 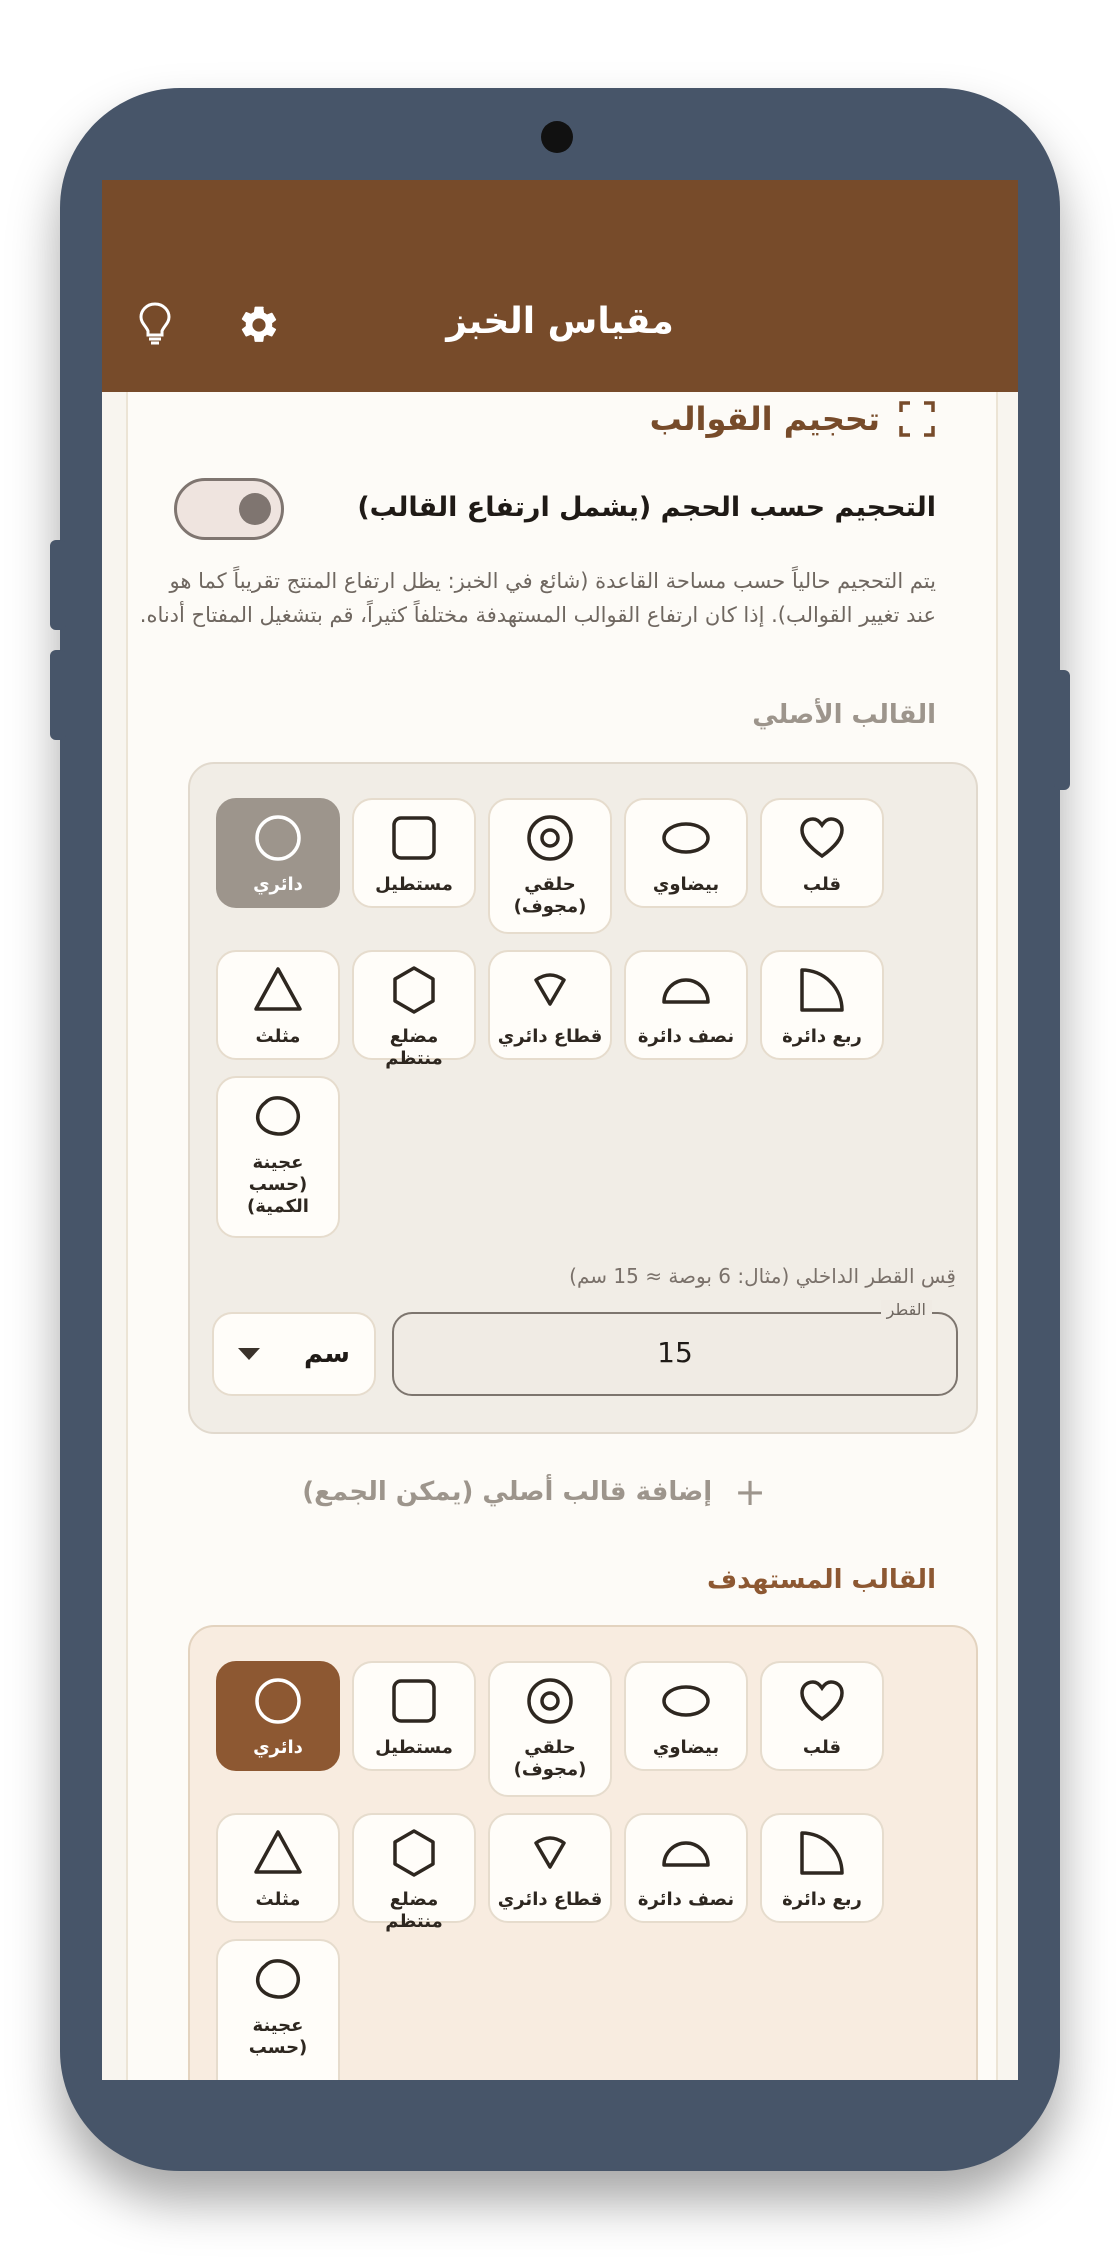 I want to click on gear-icon, so click(x=259, y=325).